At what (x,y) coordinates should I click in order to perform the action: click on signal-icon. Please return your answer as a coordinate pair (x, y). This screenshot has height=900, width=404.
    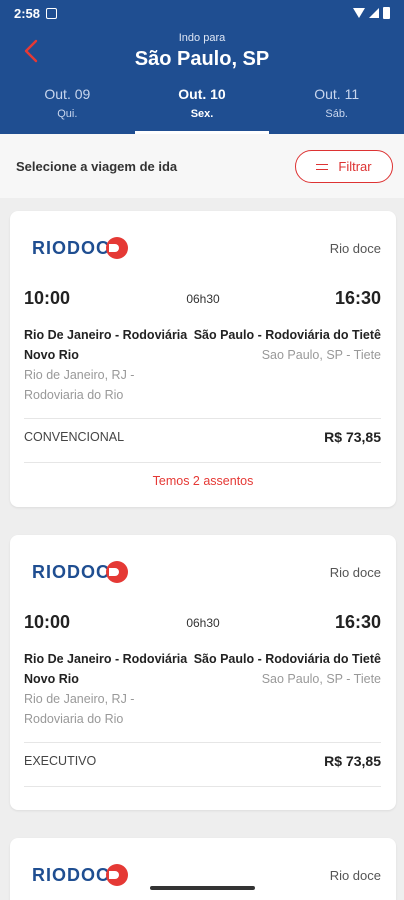
    Looking at the image, I should click on (374, 13).